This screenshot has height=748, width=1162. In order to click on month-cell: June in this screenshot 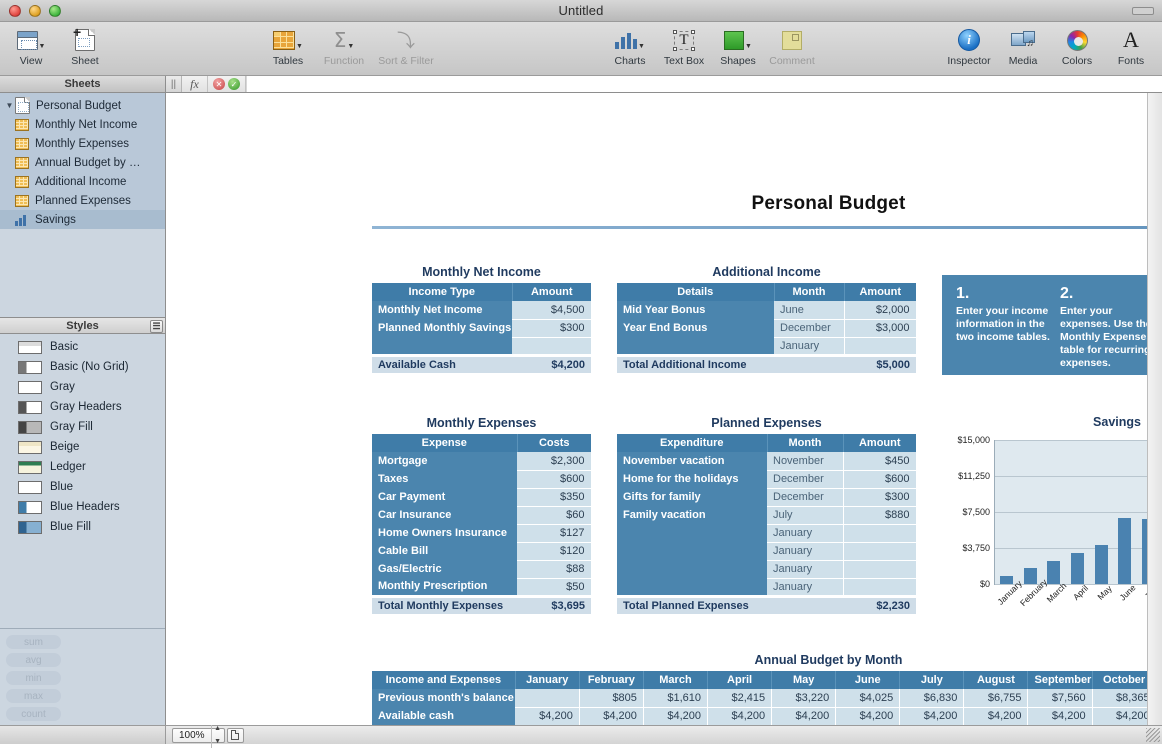, I will do `click(809, 310)`.